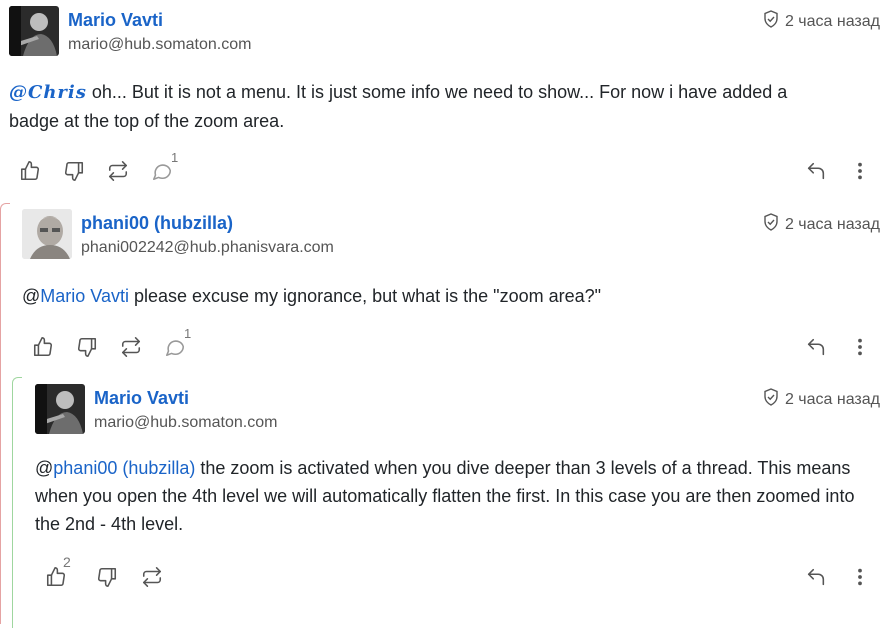 The image size is (890, 628). I want to click on mention-link: phani00 (hubzilla), so click(124, 468).